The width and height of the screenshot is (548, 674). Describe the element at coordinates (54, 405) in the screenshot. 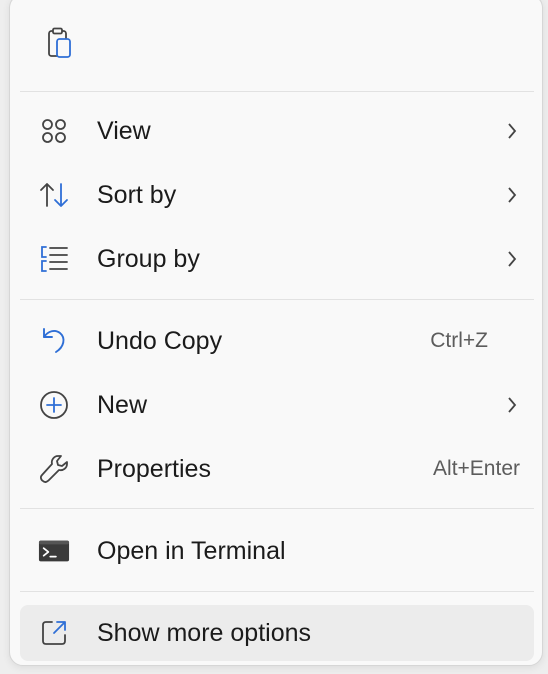

I see `add-circle-icon` at that location.